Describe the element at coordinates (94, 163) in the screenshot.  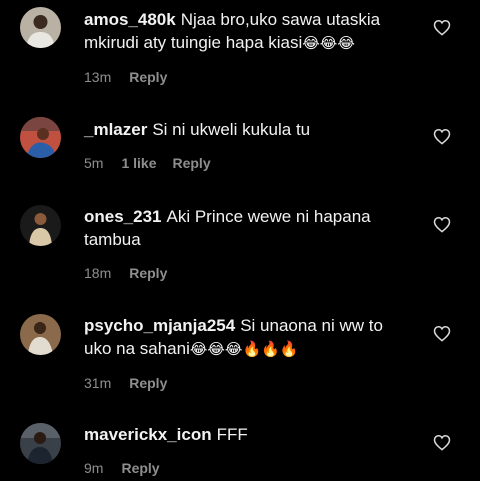
I see `comment-time: 5m` at that location.